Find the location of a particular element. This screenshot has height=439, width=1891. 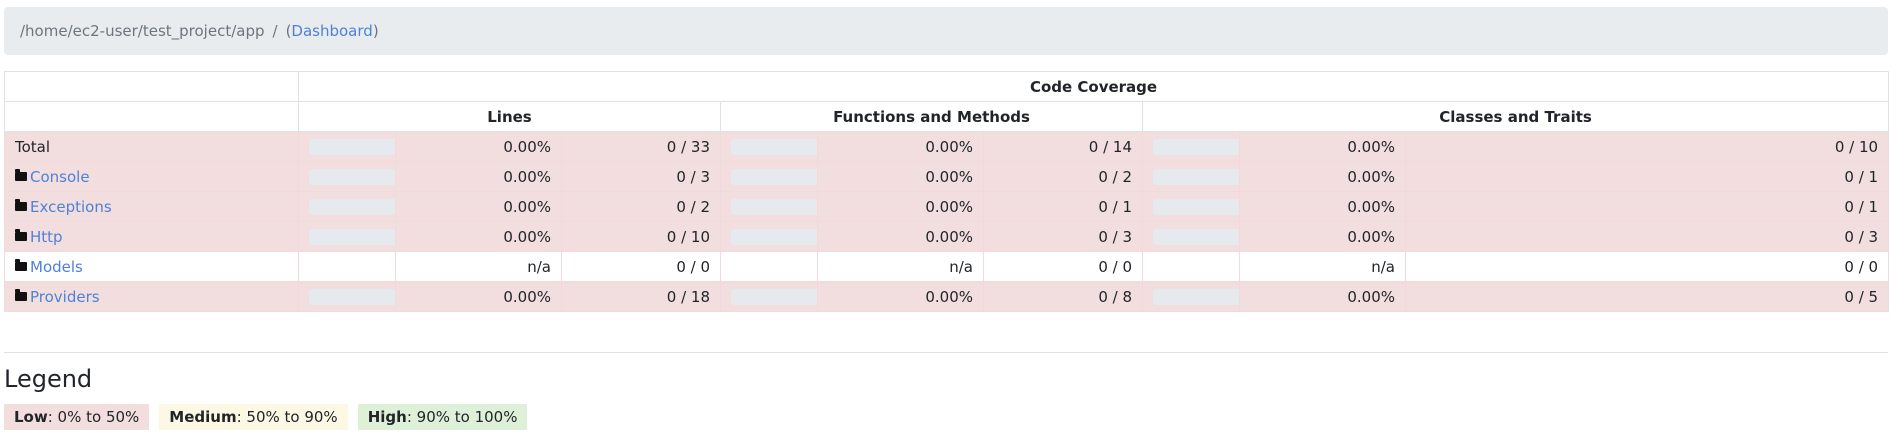

functions-count: 0 / 1 is located at coordinates (1063, 206).